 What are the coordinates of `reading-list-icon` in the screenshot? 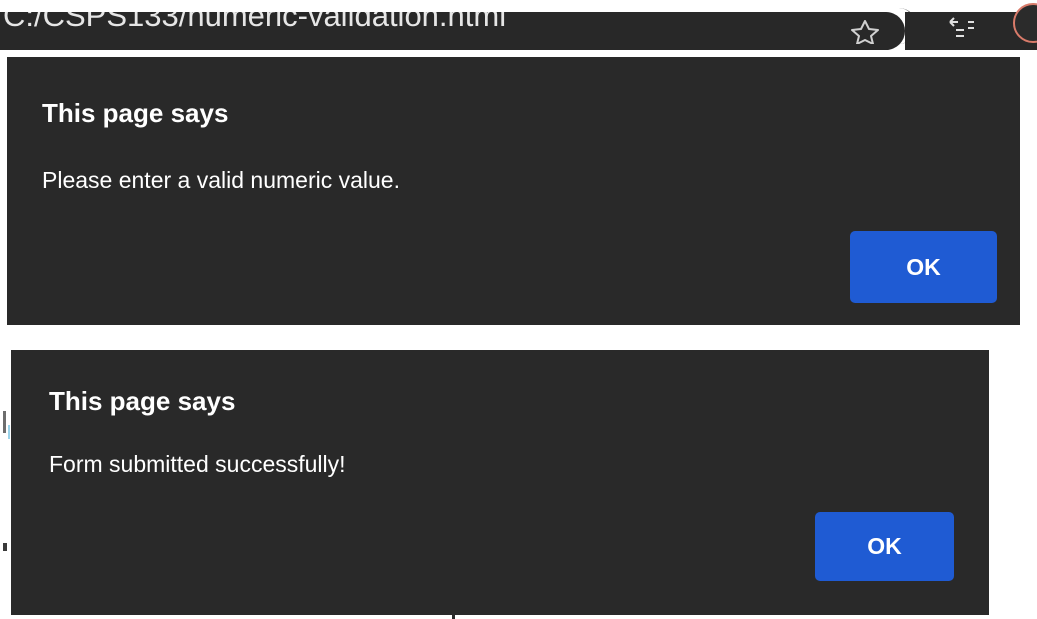 It's located at (965, 28).